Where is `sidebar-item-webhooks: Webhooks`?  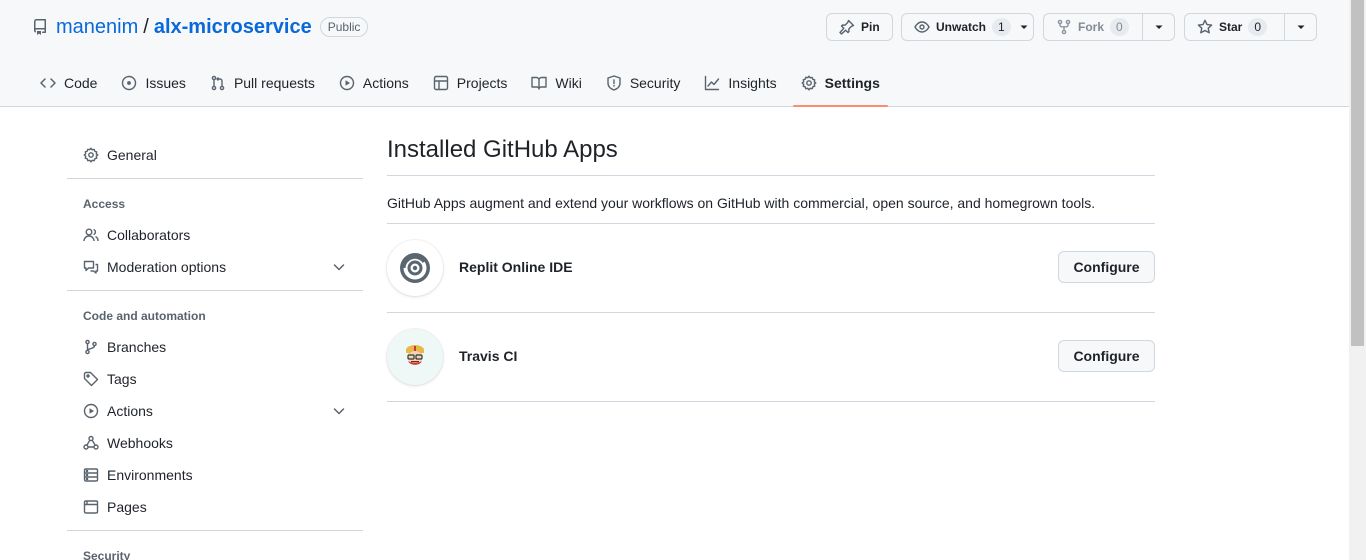 sidebar-item-webhooks: Webhooks is located at coordinates (215, 443).